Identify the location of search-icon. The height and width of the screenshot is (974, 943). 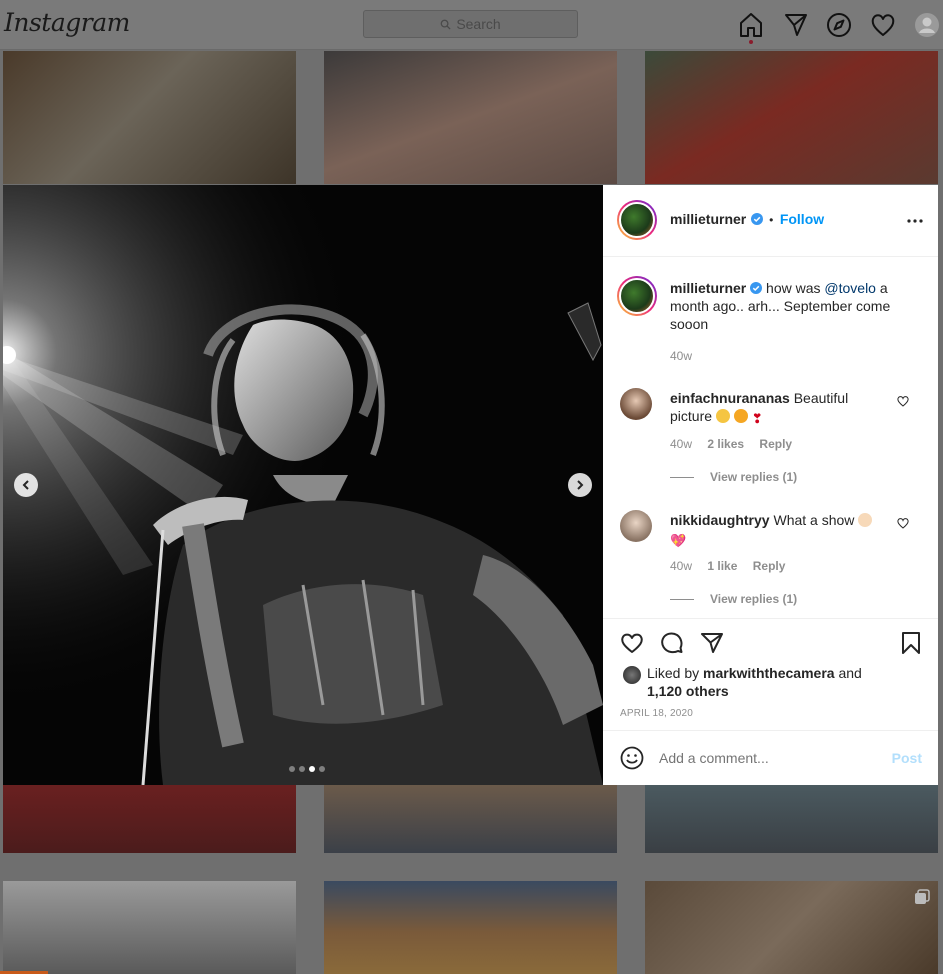
(445, 24).